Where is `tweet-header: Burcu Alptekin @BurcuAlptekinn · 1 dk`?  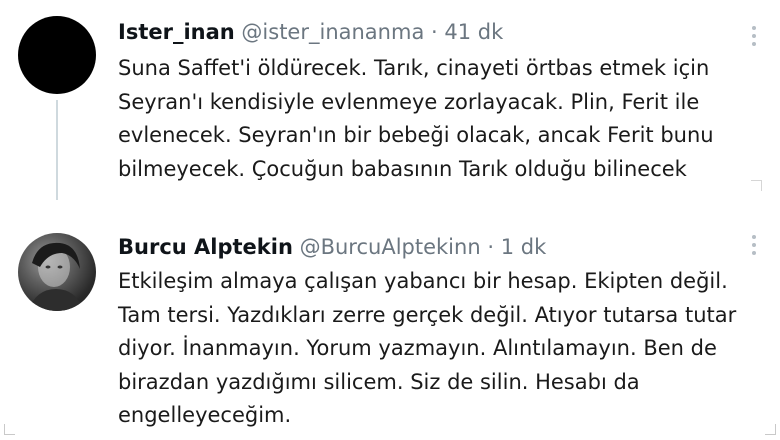 tweet-header: Burcu Alptekin @BurcuAlptekinn · 1 dk is located at coordinates (332, 247).